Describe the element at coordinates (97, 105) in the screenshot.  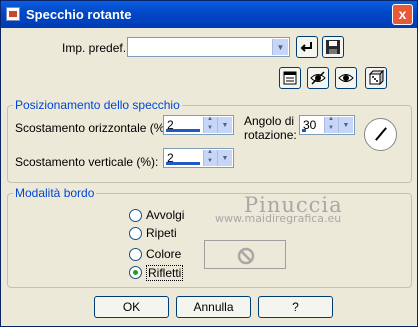
I see `mirror-position-group-title: Posizionamento dello specchio` at that location.